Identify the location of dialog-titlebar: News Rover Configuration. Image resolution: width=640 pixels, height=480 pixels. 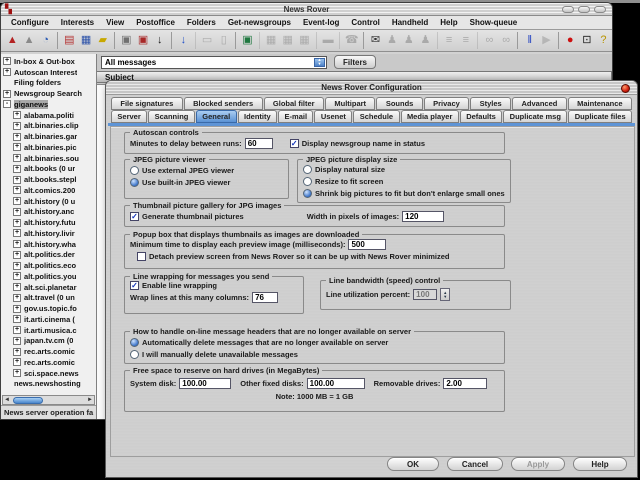
(371, 88).